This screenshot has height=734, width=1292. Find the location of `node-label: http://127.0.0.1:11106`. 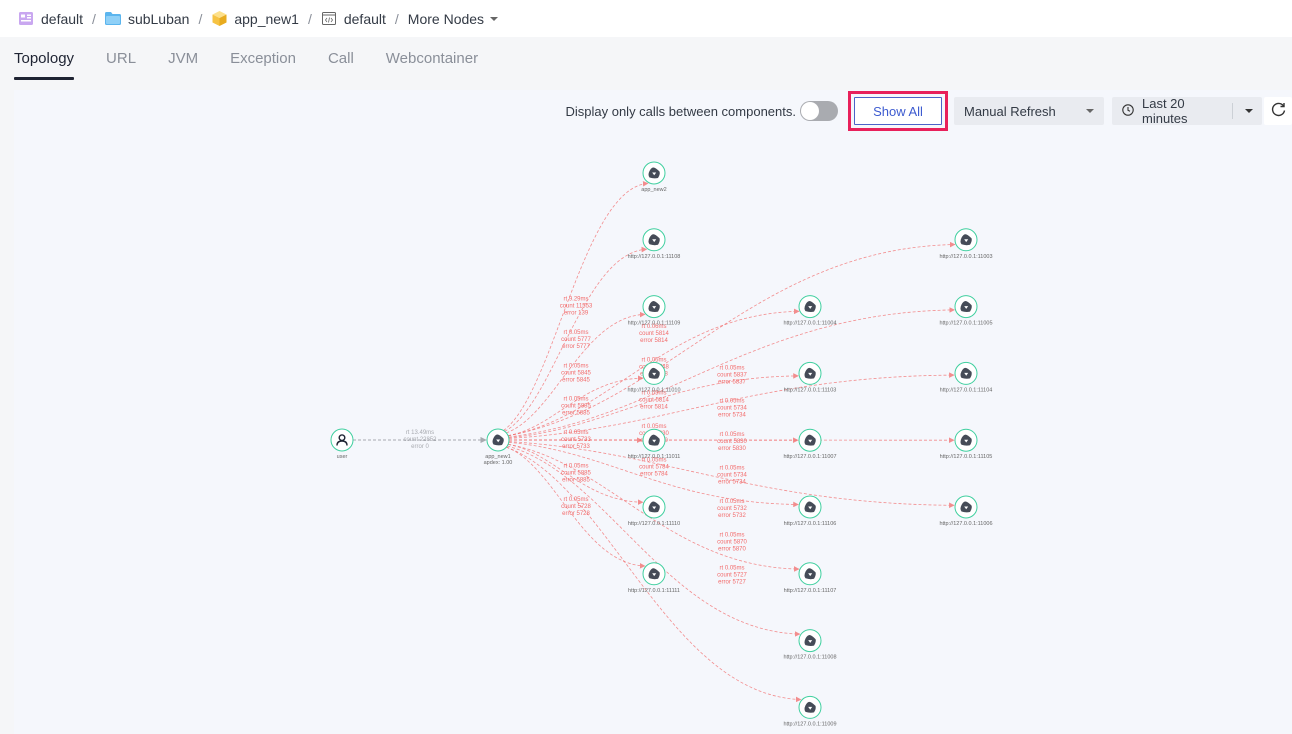

node-label: http://127.0.0.1:11106 is located at coordinates (810, 524).